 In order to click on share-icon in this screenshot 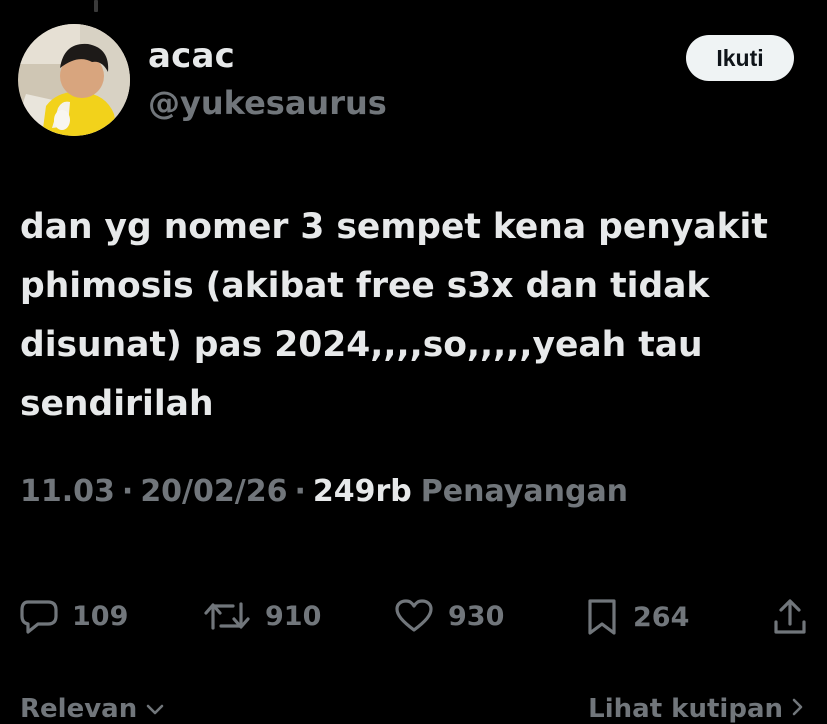, I will do `click(790, 617)`.